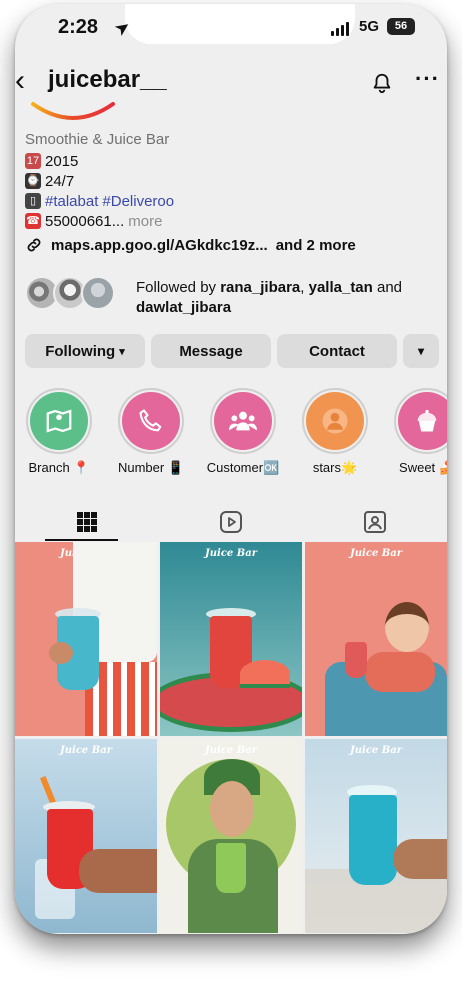  I want to click on watch-icon: ⌚, so click(33, 181).